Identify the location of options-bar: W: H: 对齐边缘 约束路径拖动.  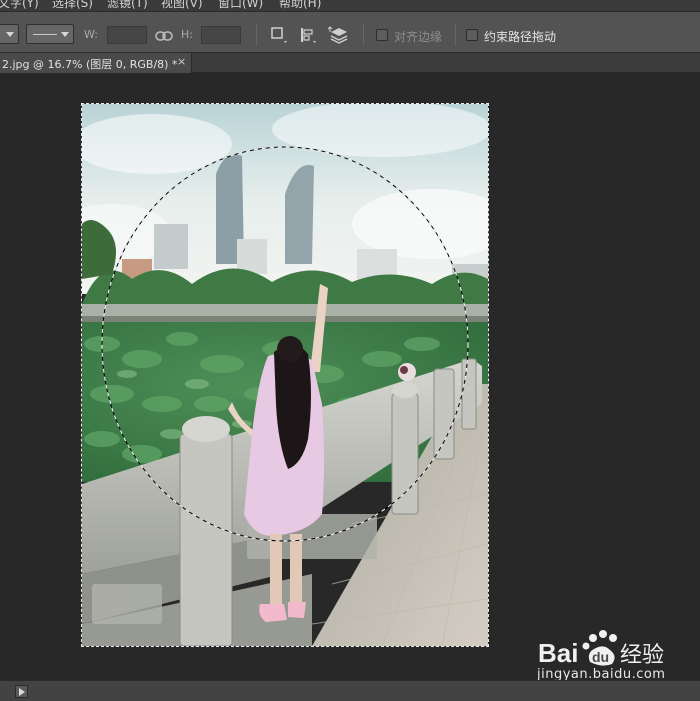
(350, 32).